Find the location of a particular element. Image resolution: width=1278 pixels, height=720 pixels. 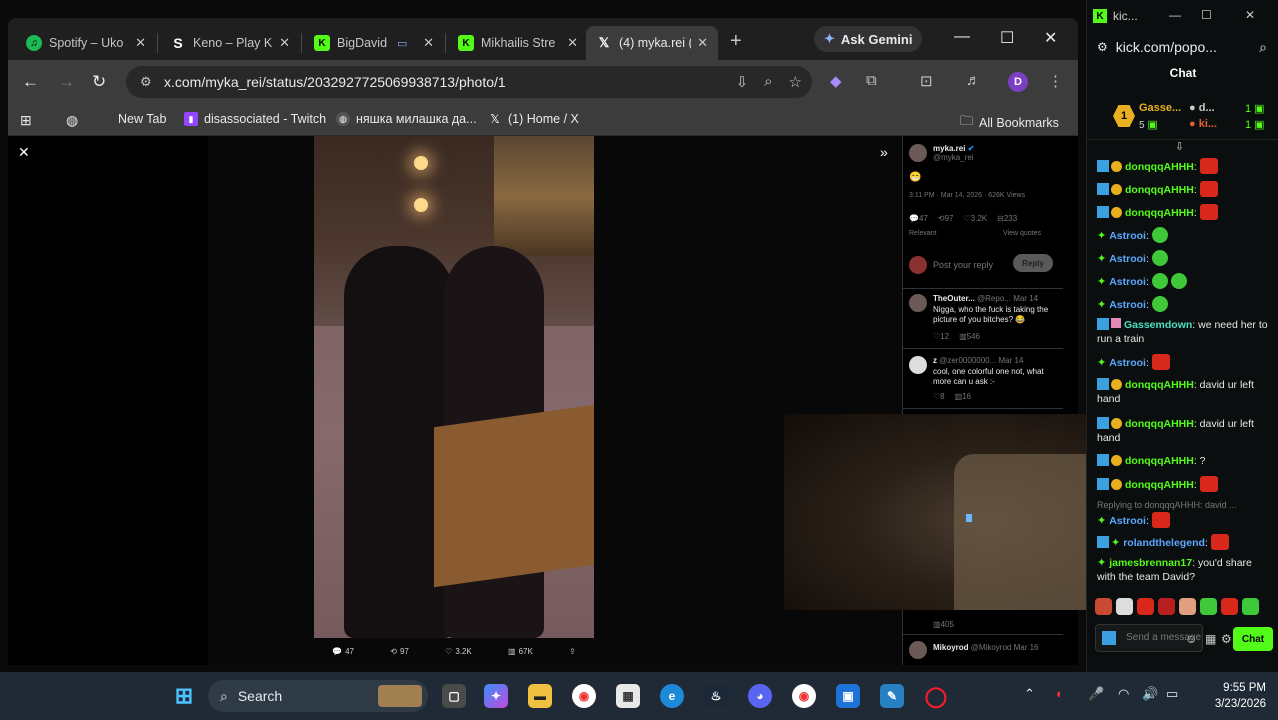

bookmark-stat: ⊟233 is located at coordinates (1007, 218).